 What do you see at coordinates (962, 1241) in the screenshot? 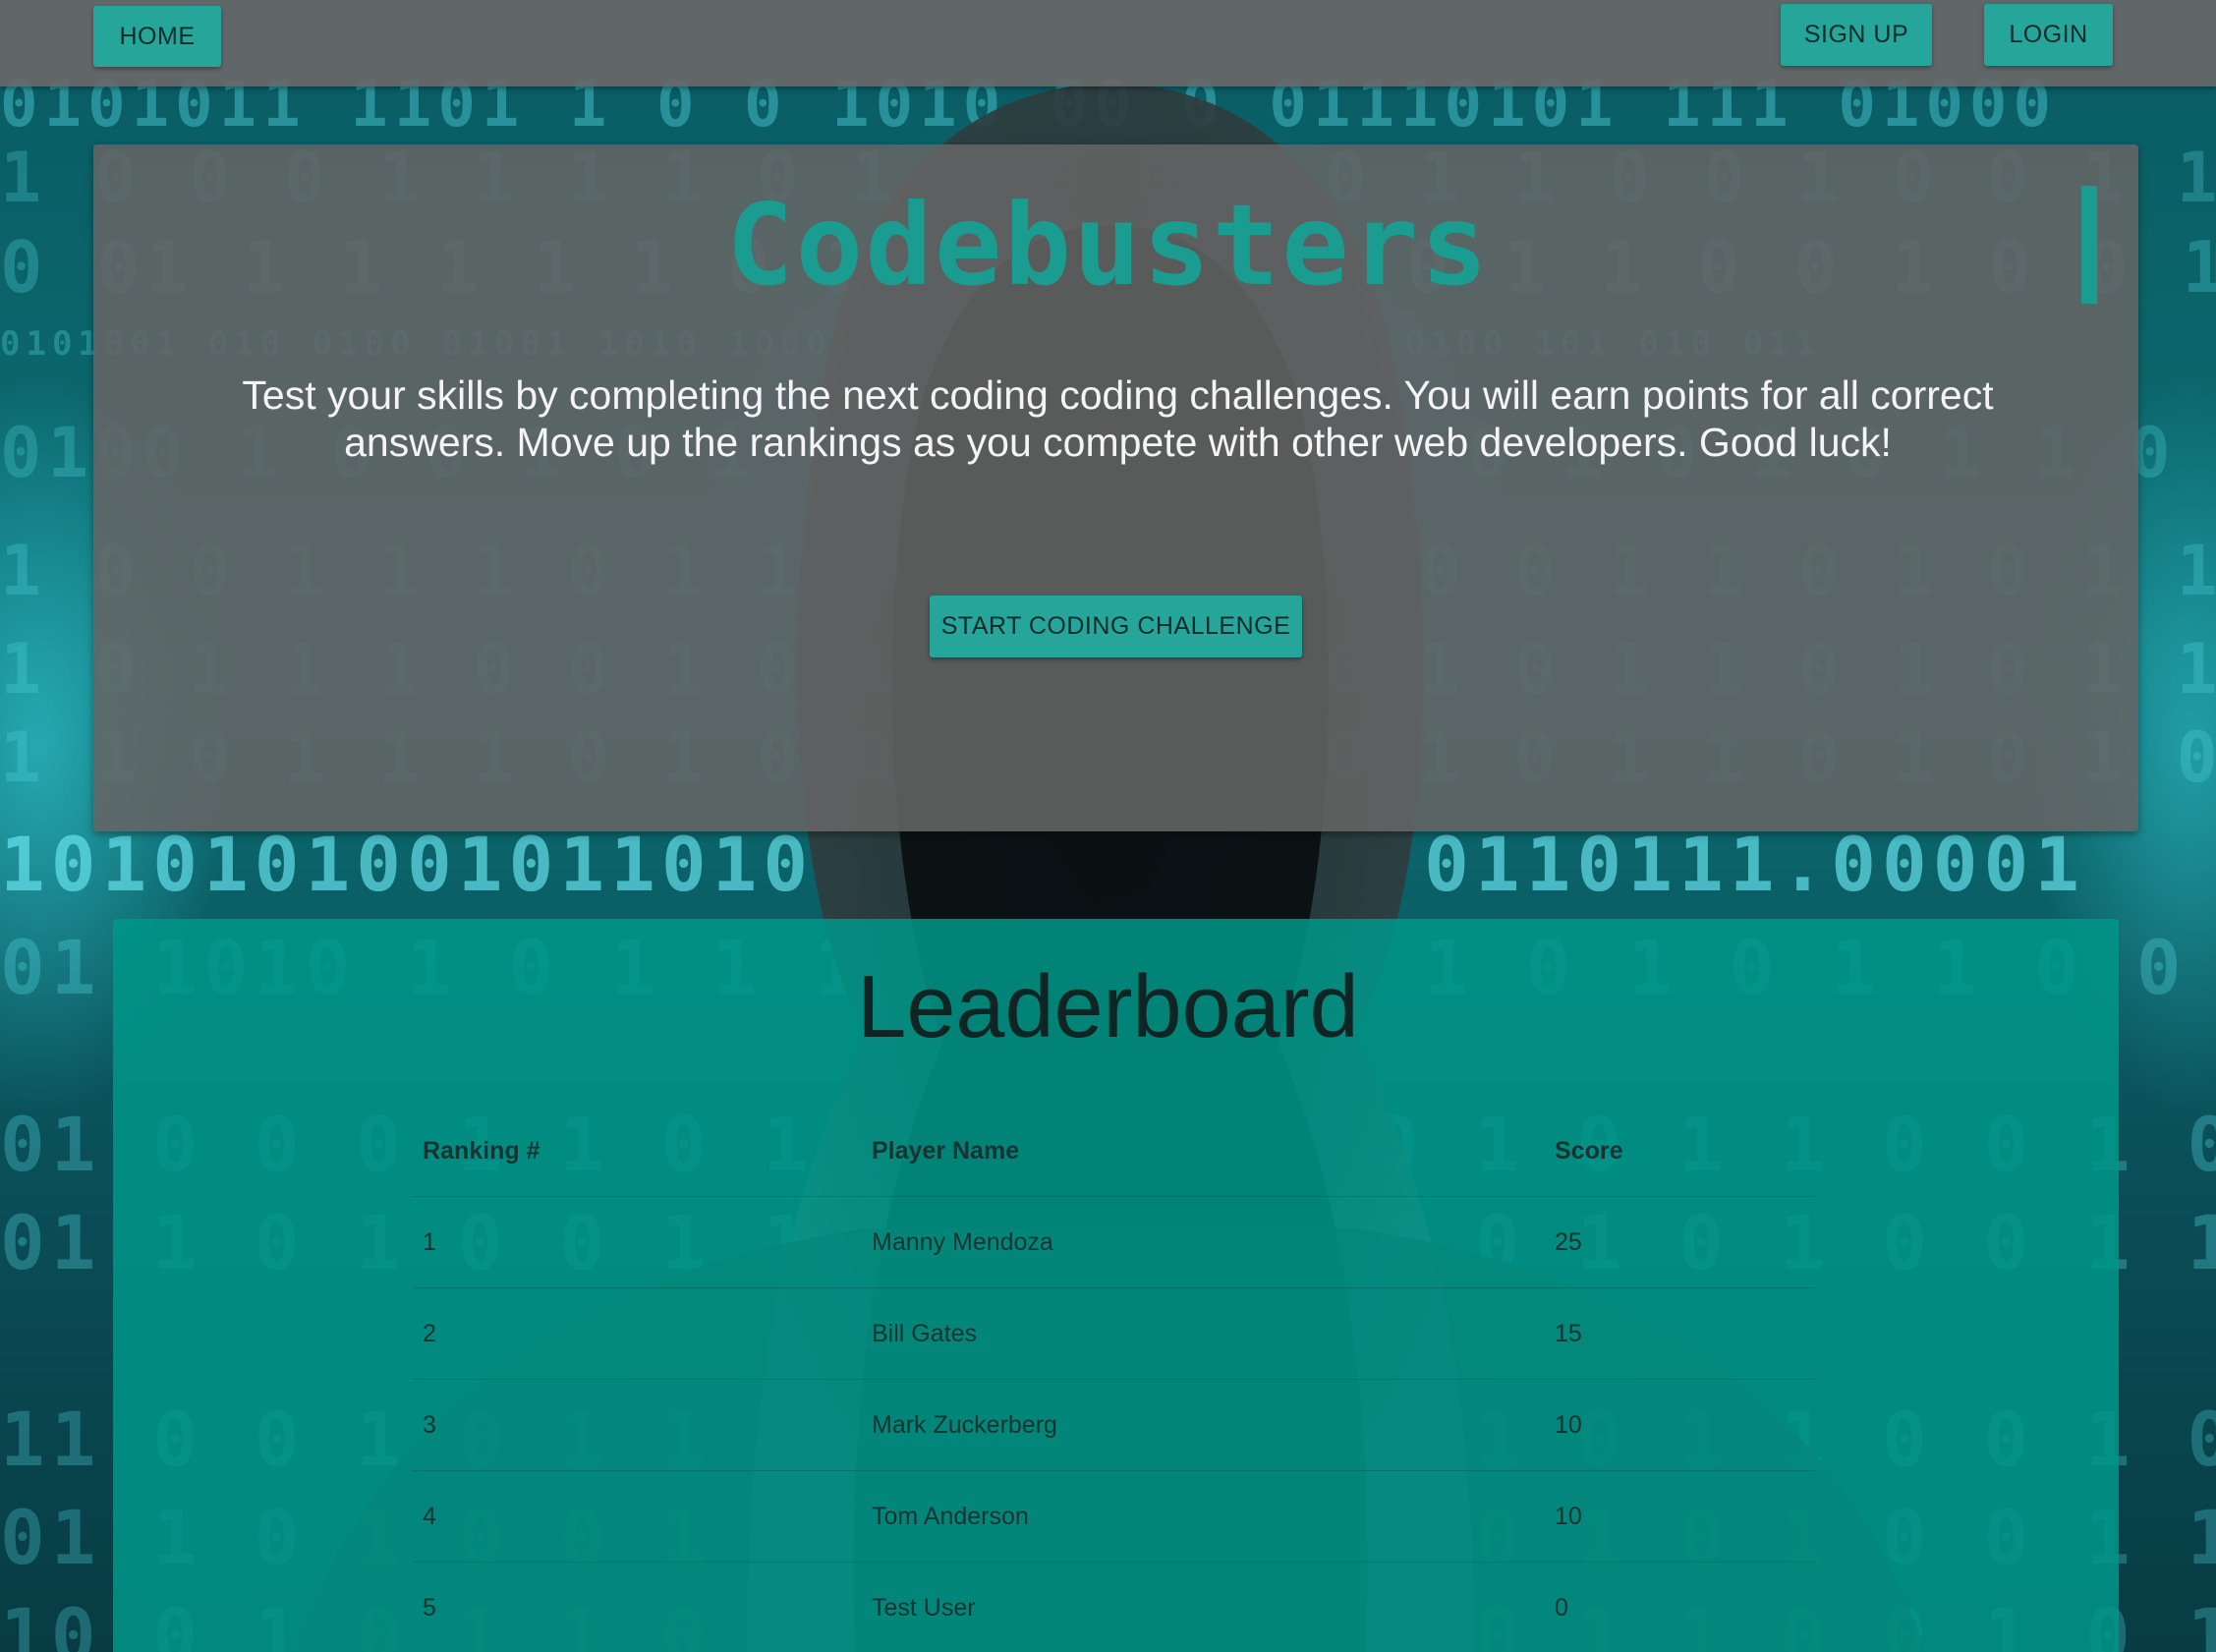
I see `player-name-cell: Manny Mendoza` at bounding box center [962, 1241].